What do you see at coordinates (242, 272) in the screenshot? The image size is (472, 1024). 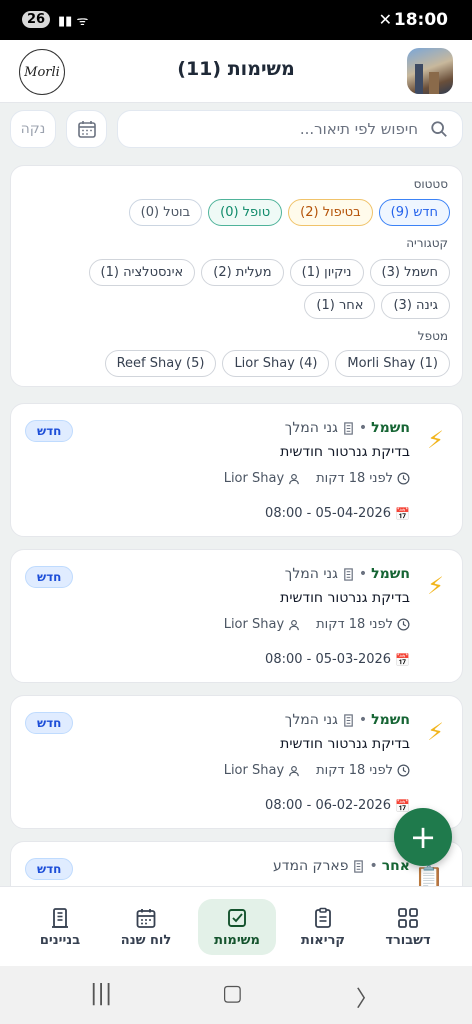 I see `category-chip-elevator: מעלית (2)` at bounding box center [242, 272].